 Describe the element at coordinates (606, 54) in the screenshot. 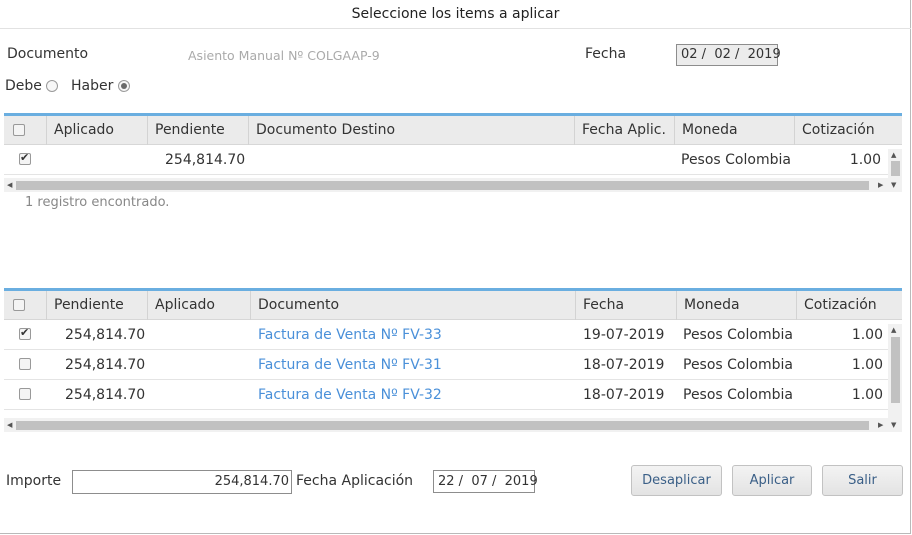

I see `fecha-label: Fecha` at that location.